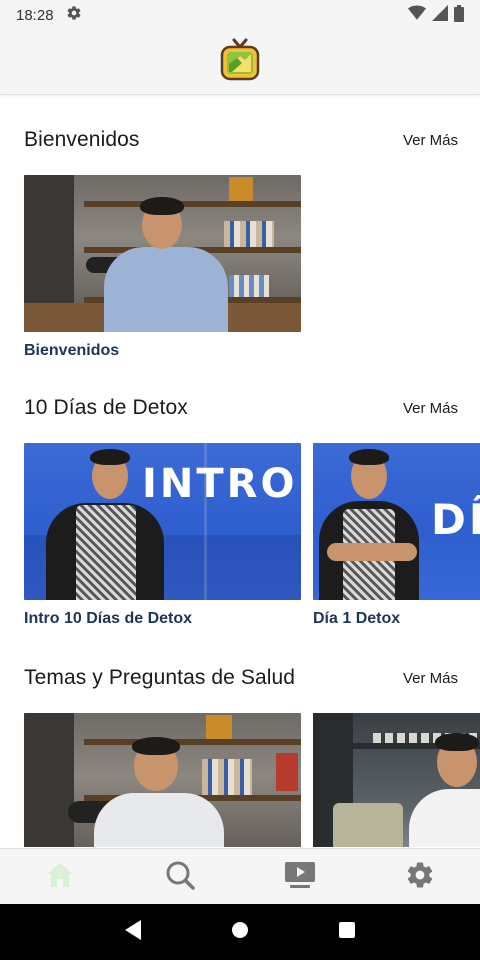 The height and width of the screenshot is (960, 480). What do you see at coordinates (220, 484) in the screenshot?
I see `thumbnail-text: INTRO` at bounding box center [220, 484].